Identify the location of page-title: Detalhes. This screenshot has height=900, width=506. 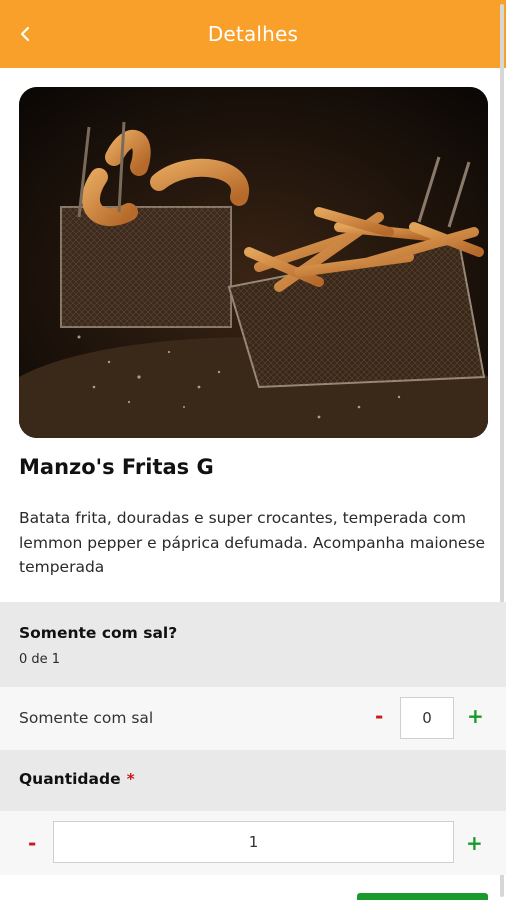
(253, 34).